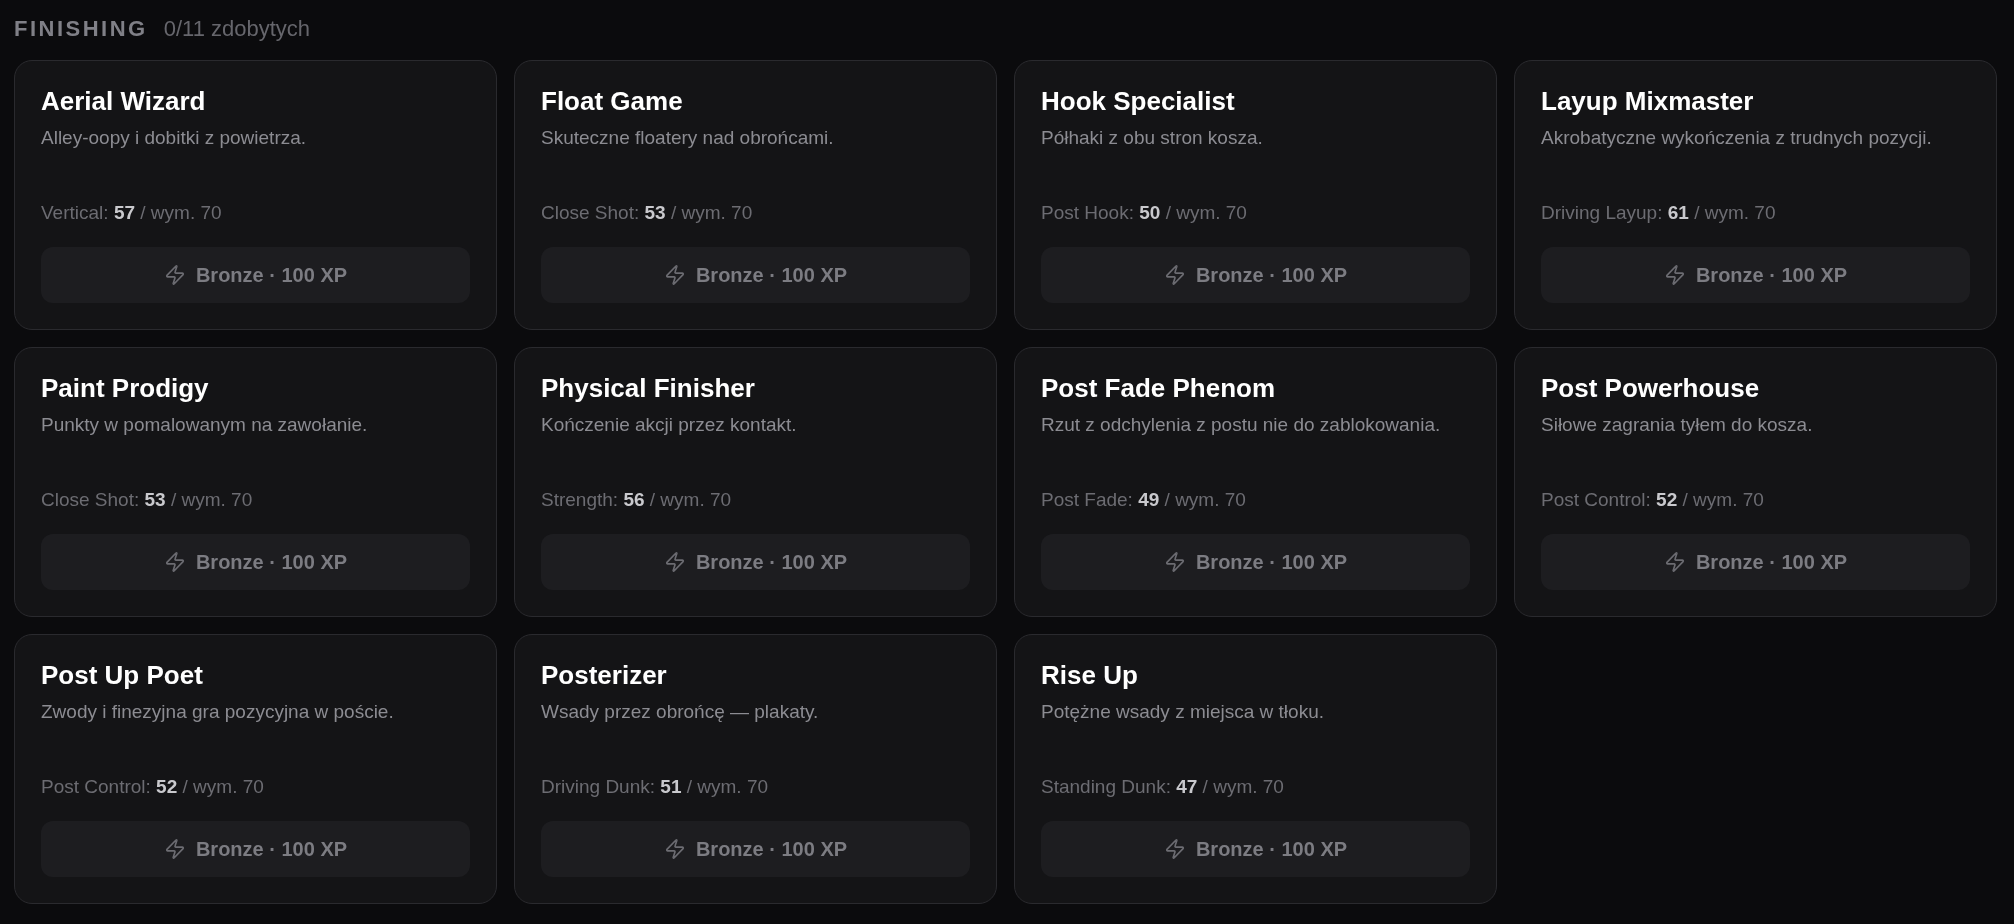 The height and width of the screenshot is (924, 2014). What do you see at coordinates (655, 787) in the screenshot?
I see `stat-requirement: Driving Dunk: 51 / wym. 70` at bounding box center [655, 787].